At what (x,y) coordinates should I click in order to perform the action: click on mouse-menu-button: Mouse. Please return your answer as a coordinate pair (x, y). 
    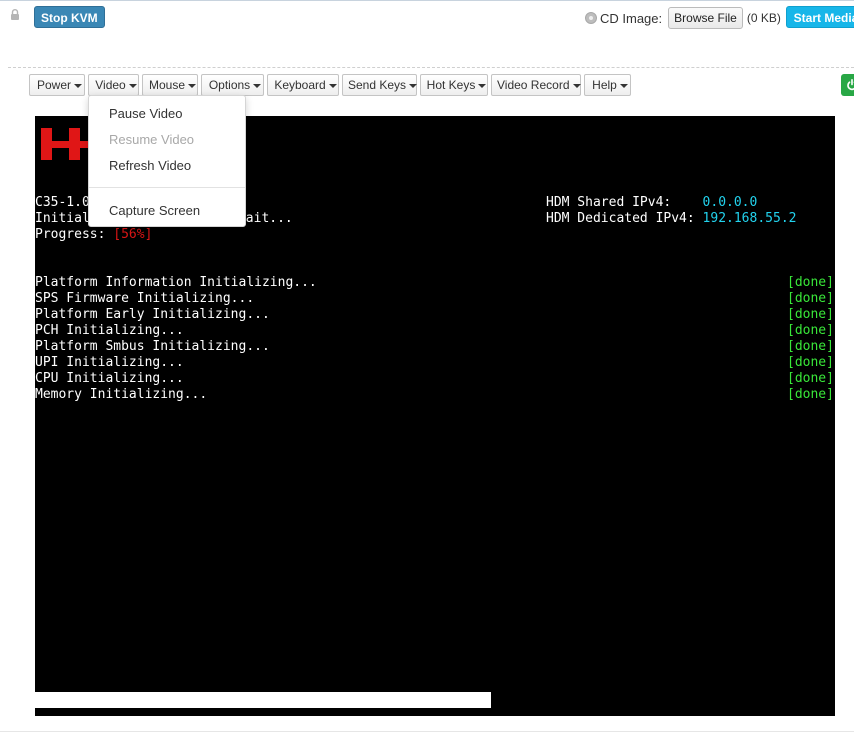
    Looking at the image, I should click on (170, 85).